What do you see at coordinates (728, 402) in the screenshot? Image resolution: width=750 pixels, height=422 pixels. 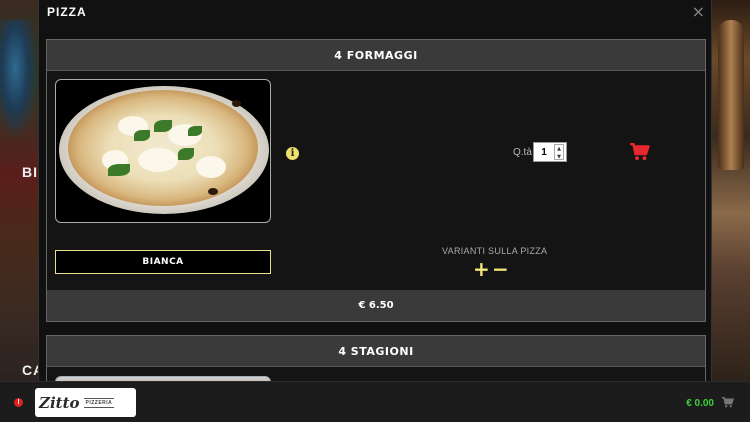 I see `cart-icon` at bounding box center [728, 402].